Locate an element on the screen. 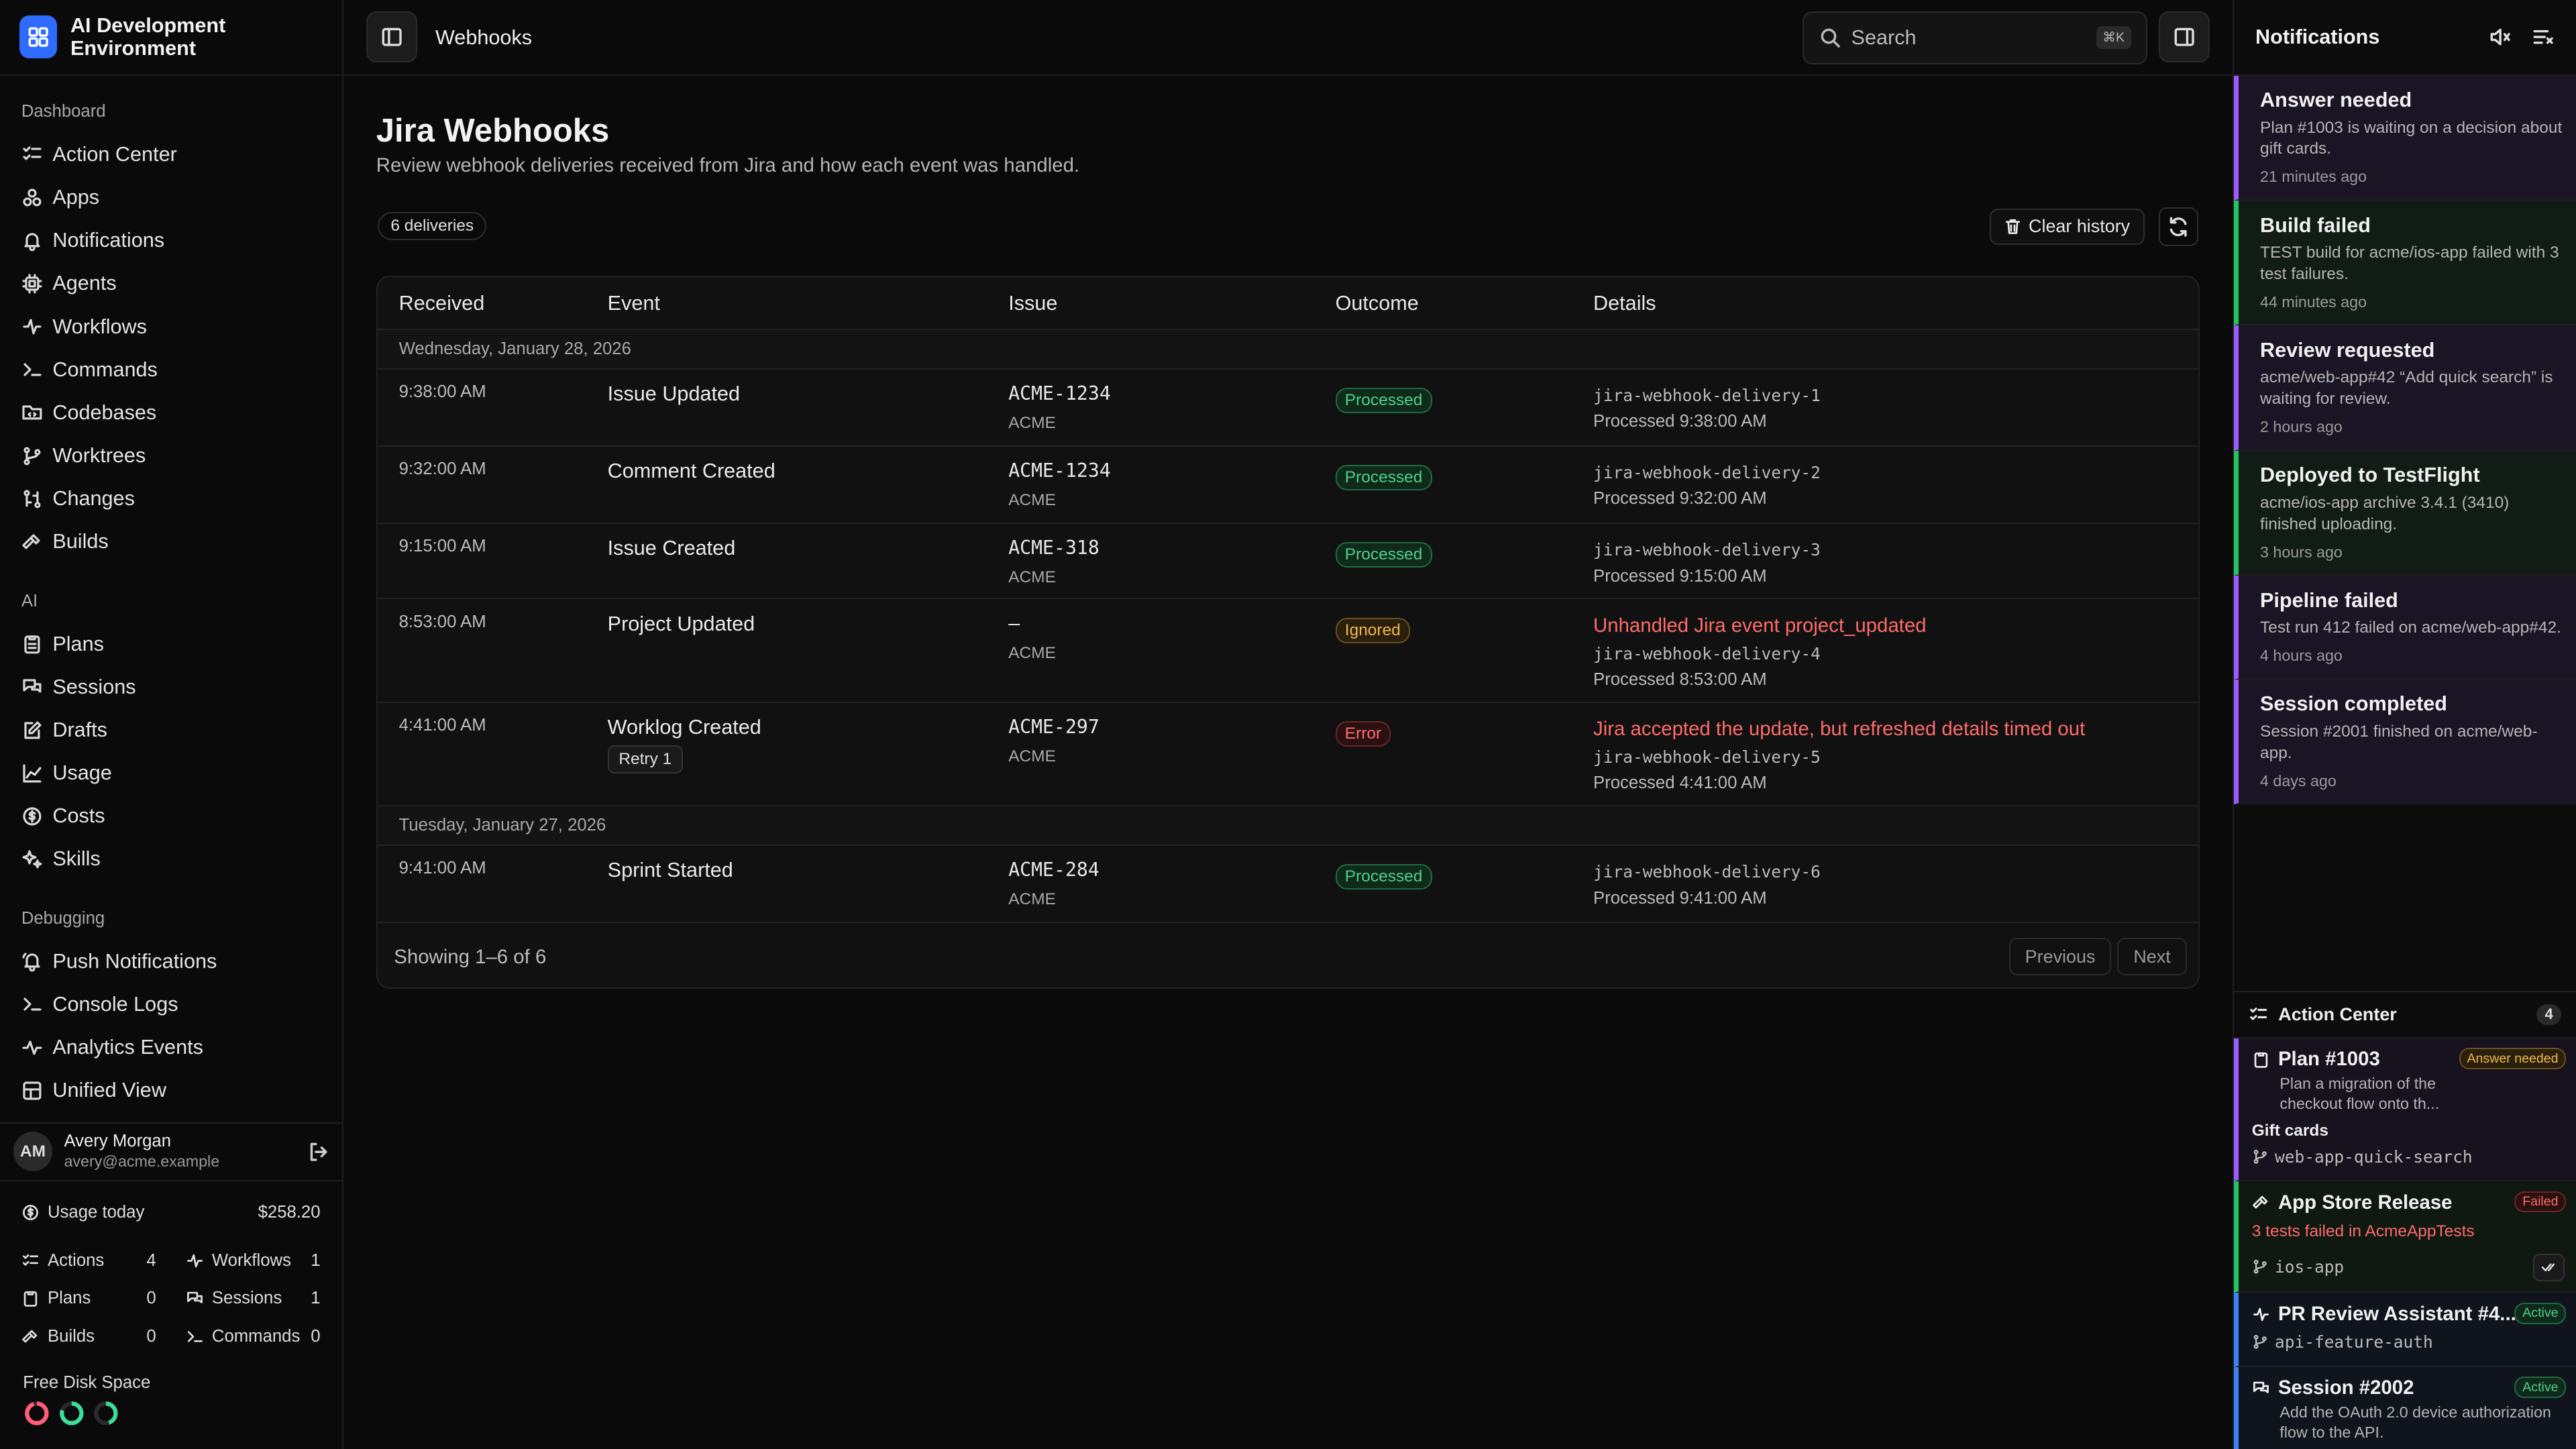  notification-time: 4 hours ago is located at coordinates (2301, 656).